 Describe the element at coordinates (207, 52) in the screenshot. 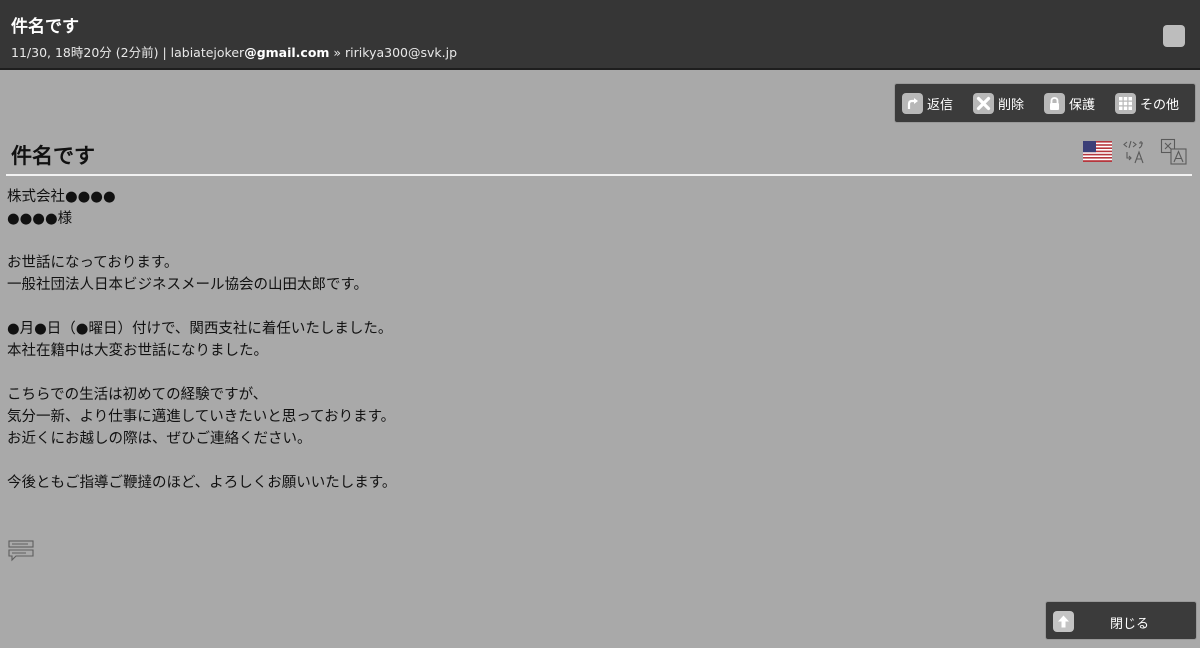

I see `sender-user: labiatejoker` at that location.